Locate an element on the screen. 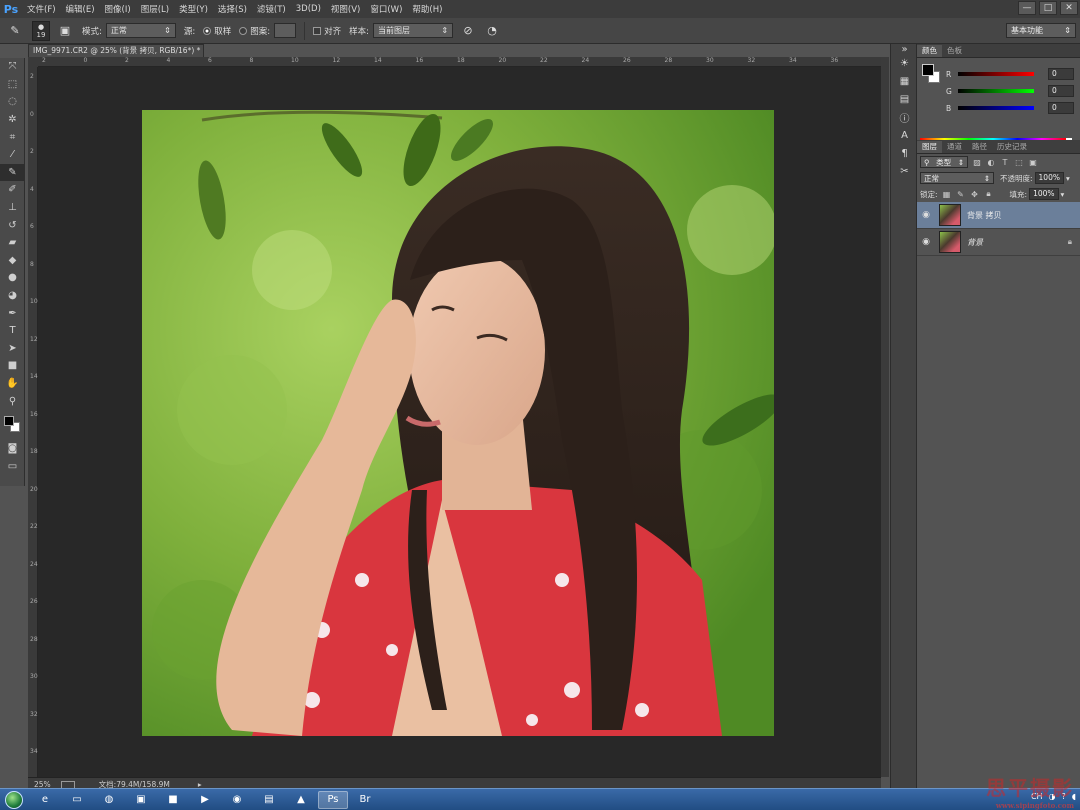  menu-type: 类型(Y) is located at coordinates (193, 9).